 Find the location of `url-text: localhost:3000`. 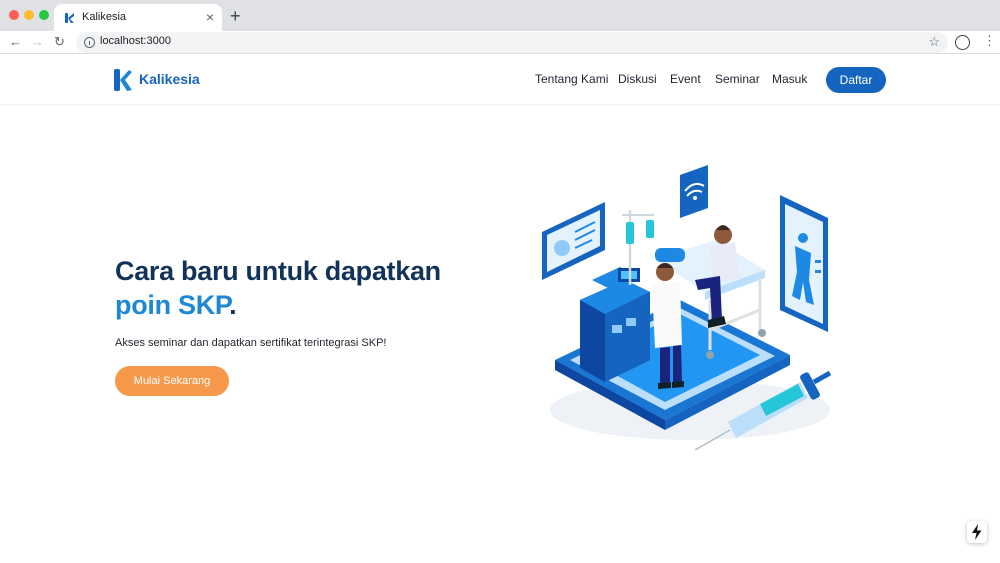

url-text: localhost:3000 is located at coordinates (135, 41).